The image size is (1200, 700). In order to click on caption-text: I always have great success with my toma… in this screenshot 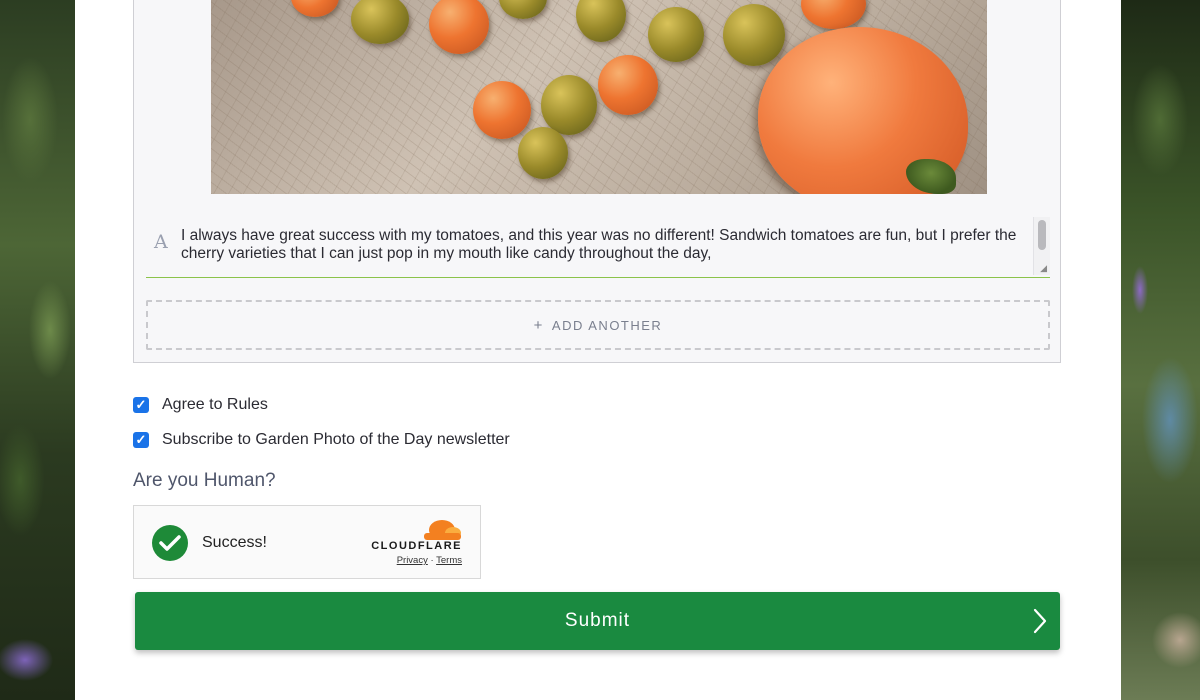, I will do `click(606, 245)`.